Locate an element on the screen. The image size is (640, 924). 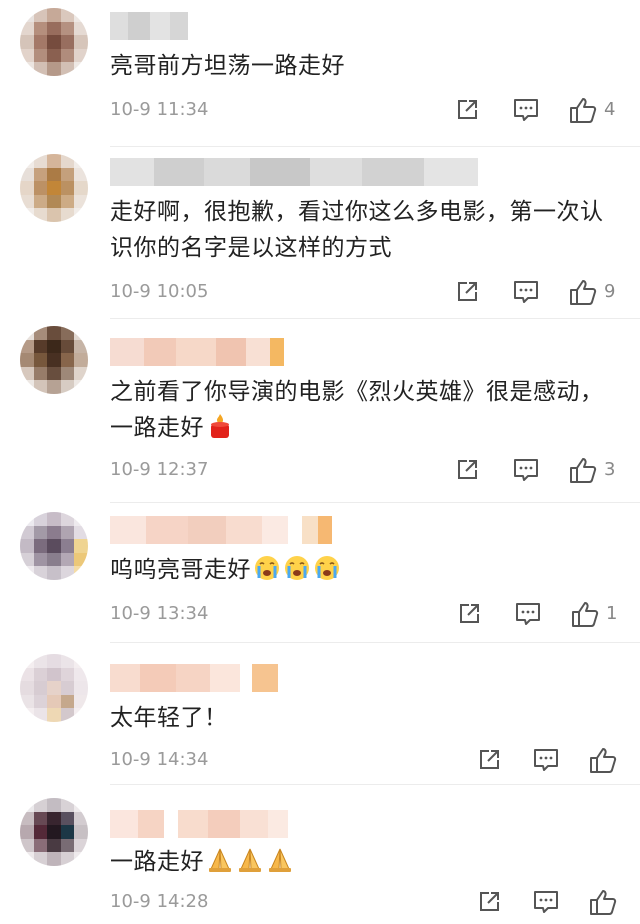
timestamp: 10-9 13:34 is located at coordinates (159, 613).